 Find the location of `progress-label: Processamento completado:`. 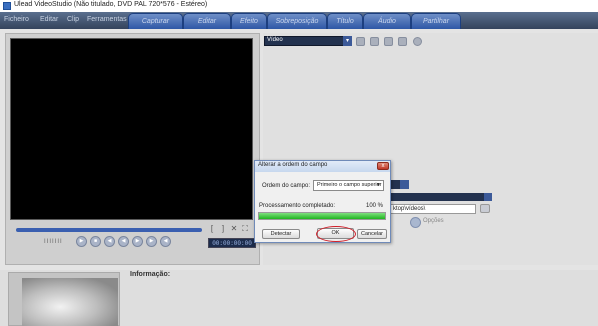

progress-label: Processamento completado: is located at coordinates (297, 206).